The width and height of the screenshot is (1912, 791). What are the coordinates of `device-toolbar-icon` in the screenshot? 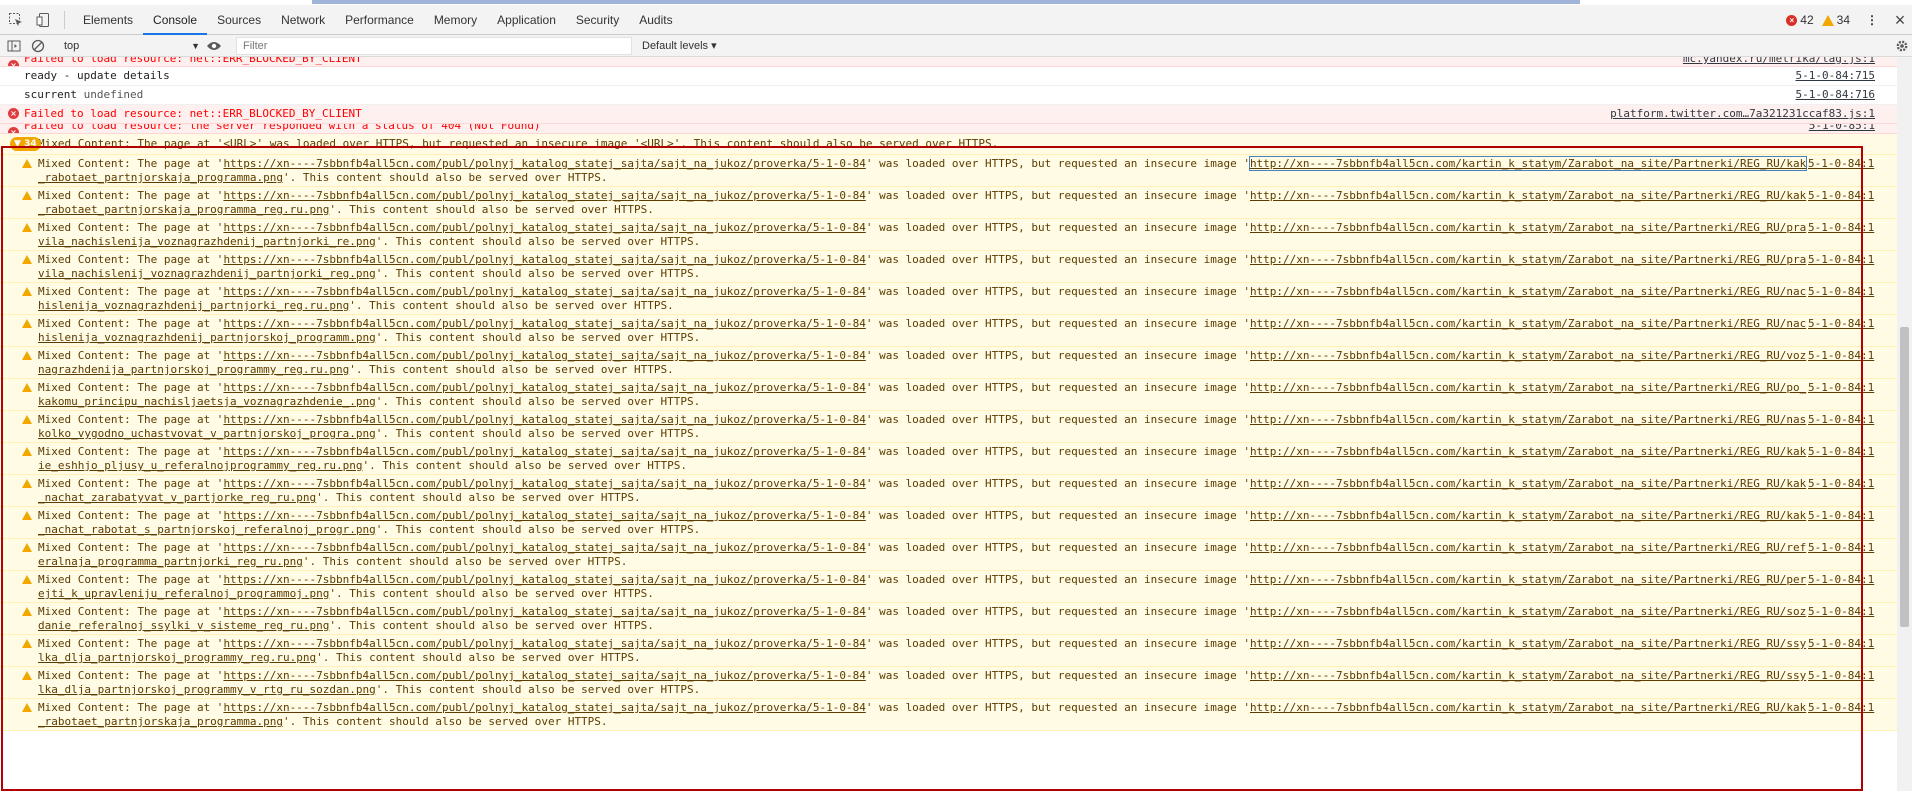 It's located at (44, 20).